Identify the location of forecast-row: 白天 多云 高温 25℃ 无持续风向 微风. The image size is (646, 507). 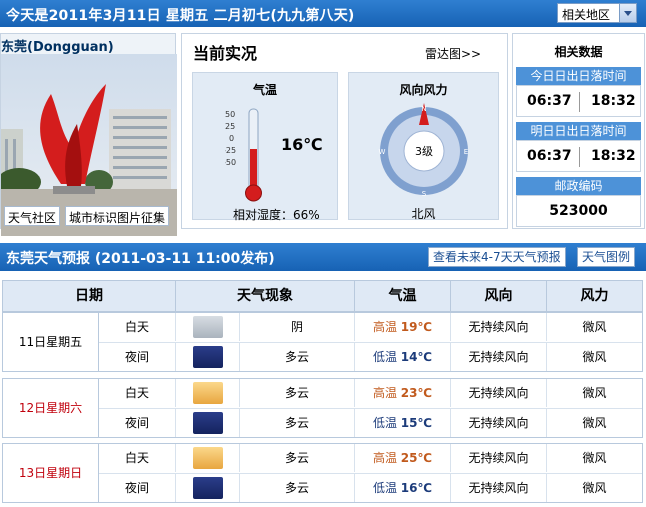
(370, 458).